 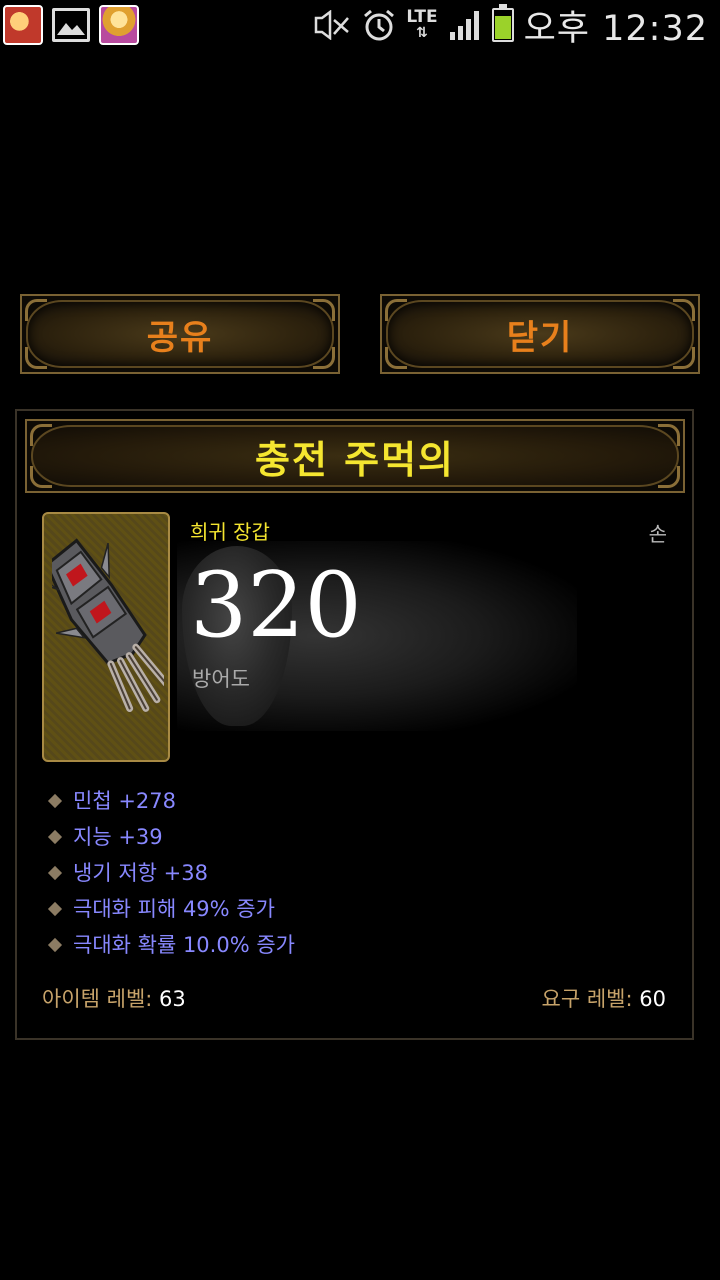 I want to click on mute-icon, so click(x=332, y=25).